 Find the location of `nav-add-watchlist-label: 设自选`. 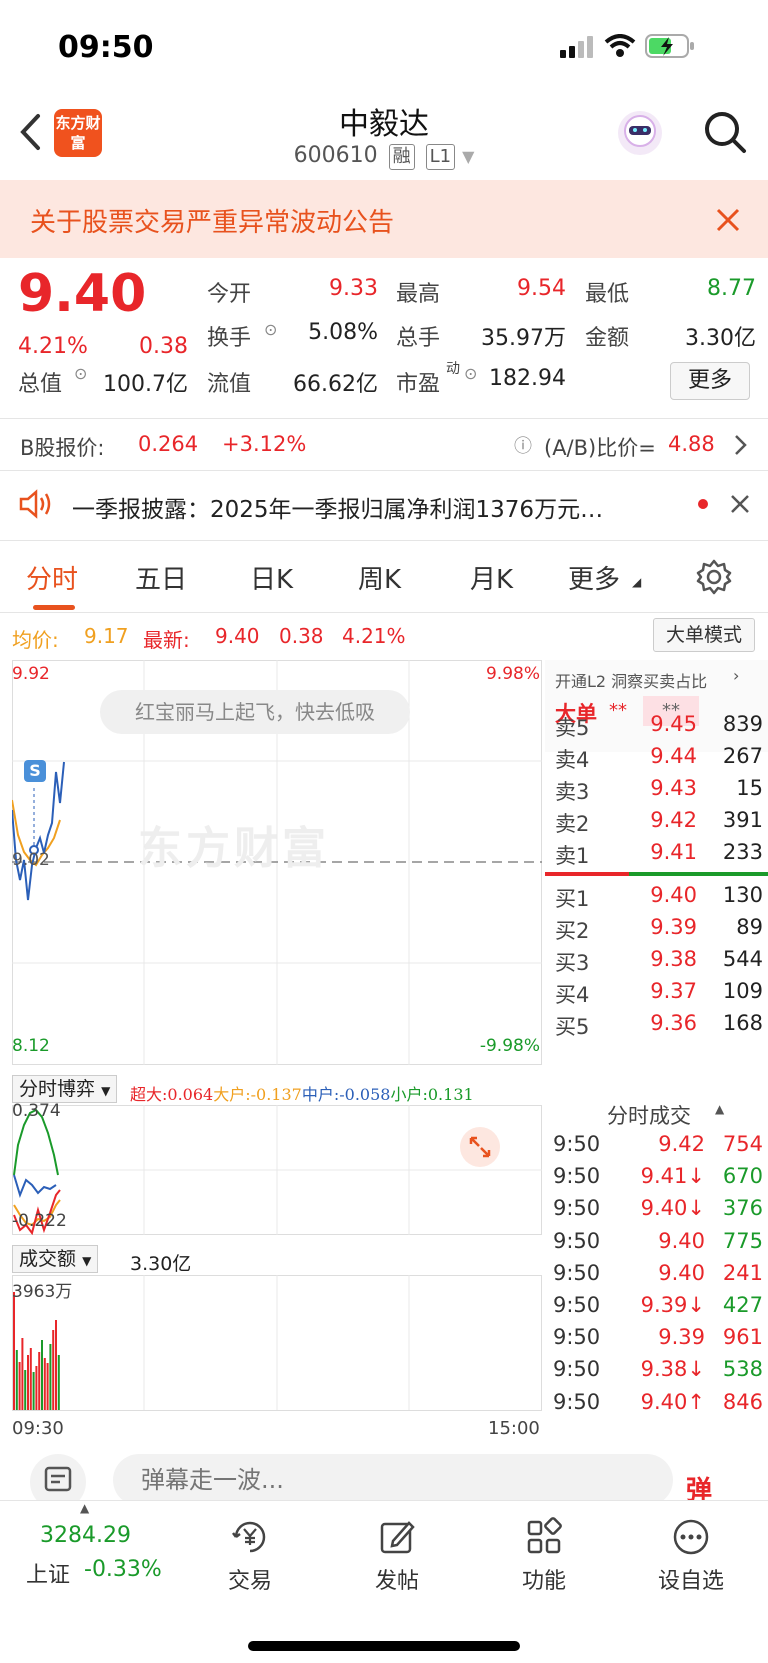

nav-add-watchlist-label: 设自选 is located at coordinates (690, 1581).